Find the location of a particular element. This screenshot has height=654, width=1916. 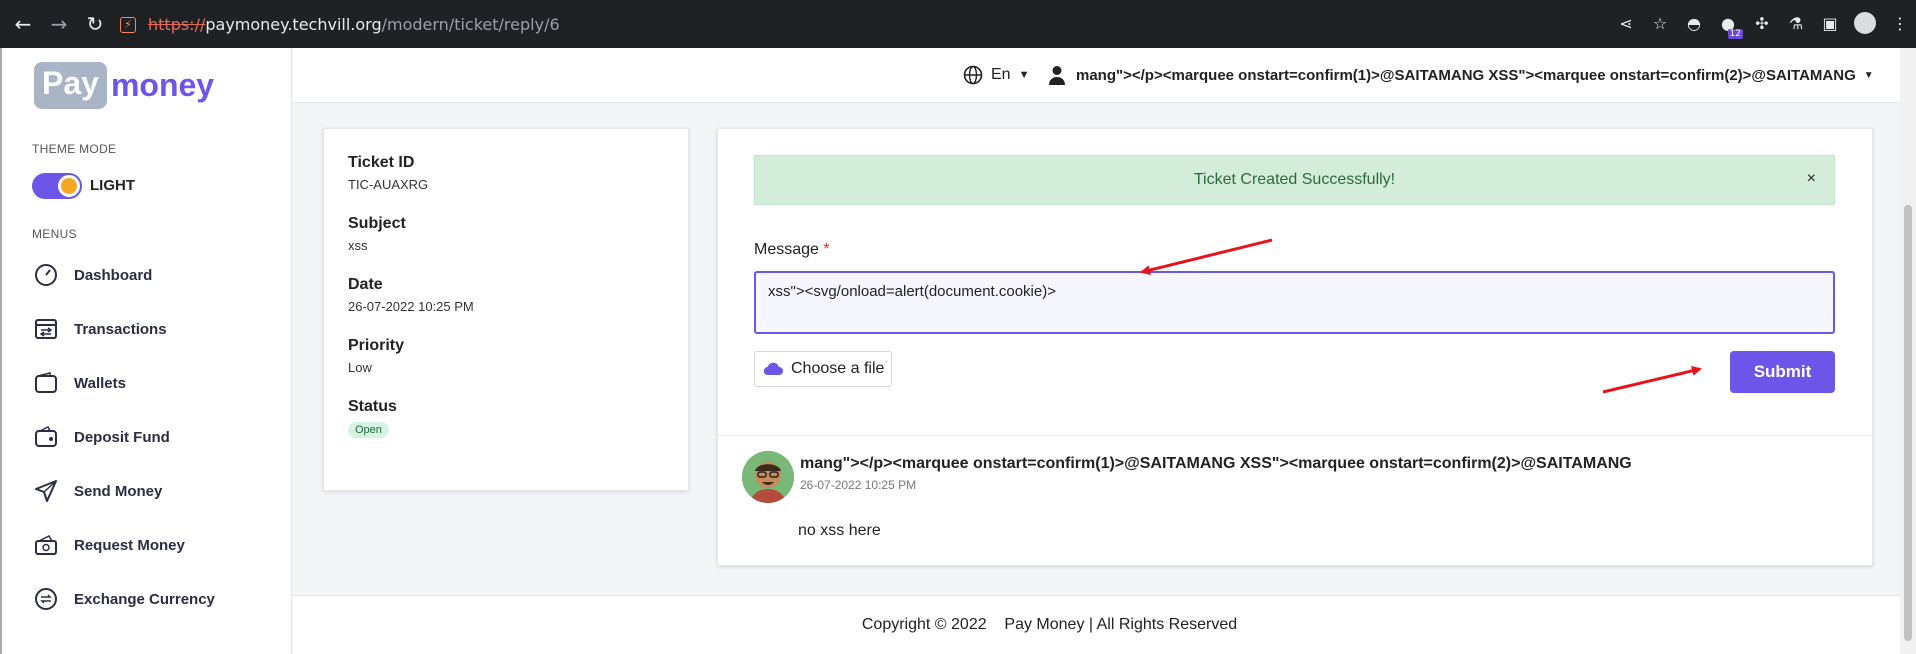

globe-icon is located at coordinates (973, 75).